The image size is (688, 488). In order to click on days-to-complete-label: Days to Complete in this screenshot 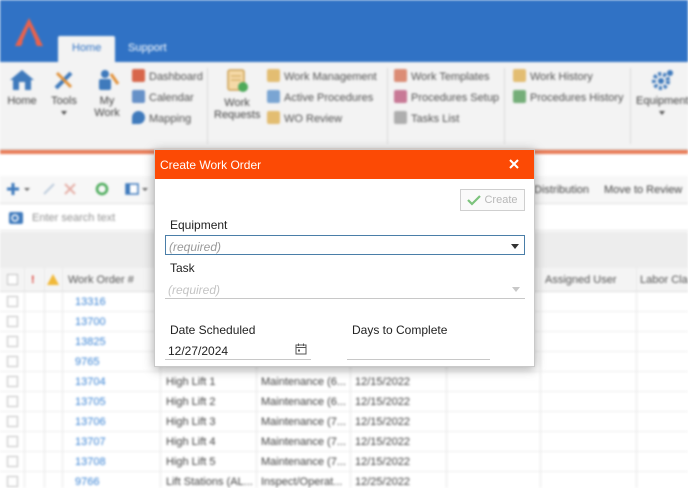, I will do `click(400, 330)`.